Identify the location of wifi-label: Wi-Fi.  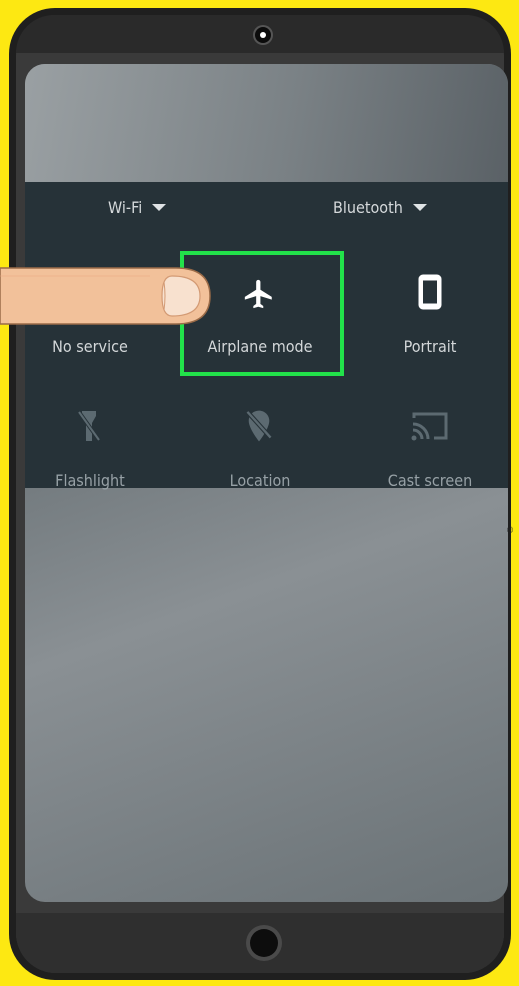
(125, 207).